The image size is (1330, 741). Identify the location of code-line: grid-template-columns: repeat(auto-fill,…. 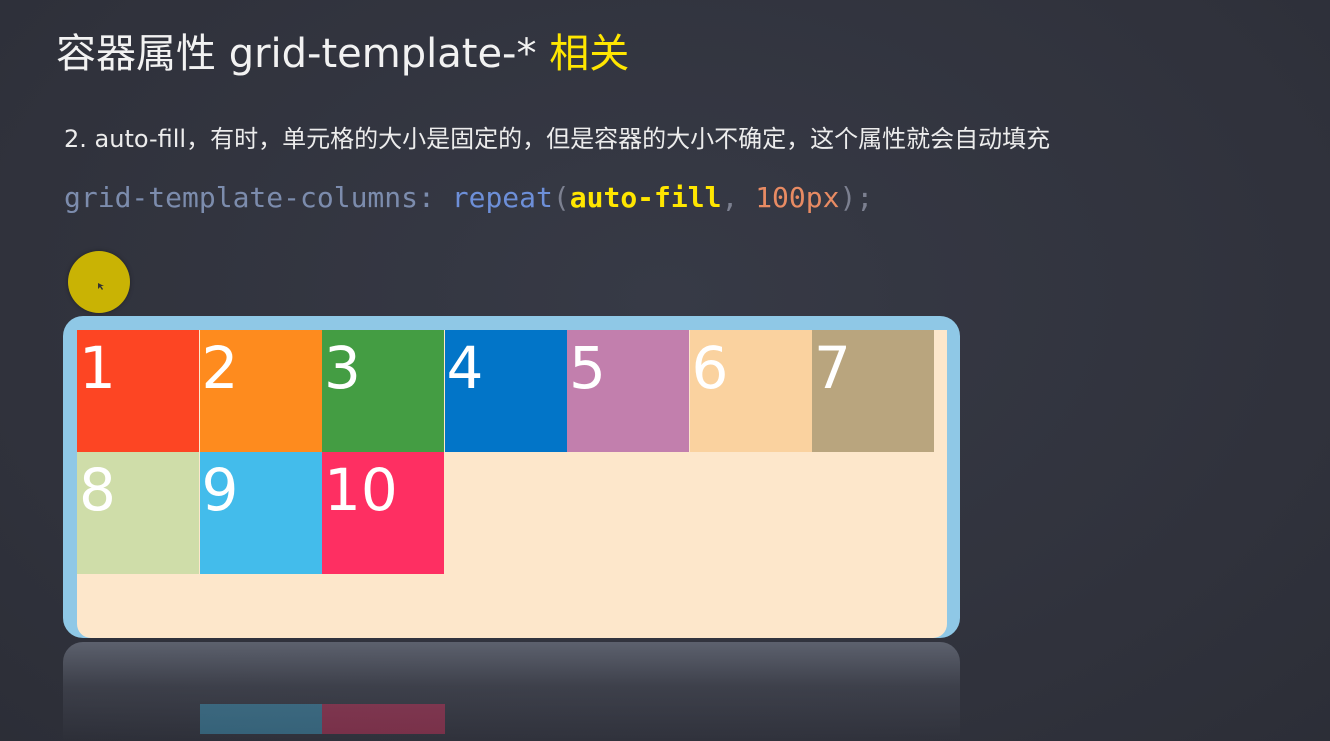
(468, 198).